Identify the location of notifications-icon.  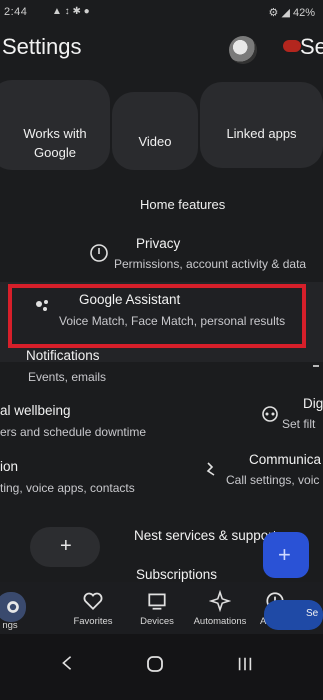
(316, 366).